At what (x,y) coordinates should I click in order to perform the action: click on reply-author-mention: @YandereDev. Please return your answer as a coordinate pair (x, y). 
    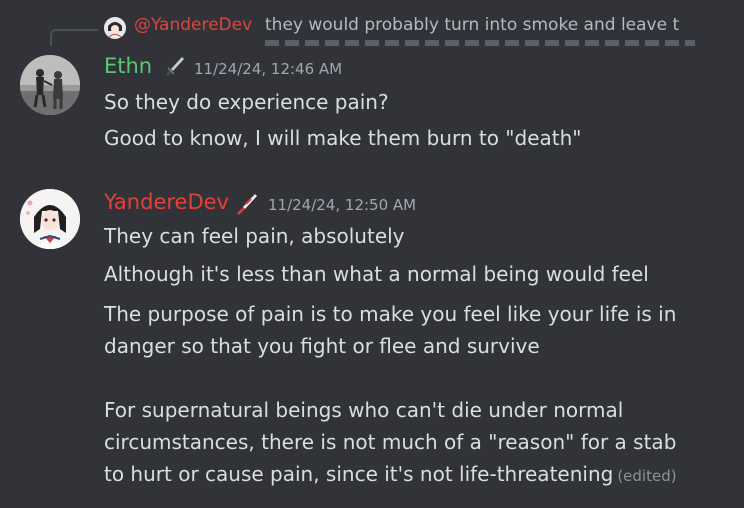
    Looking at the image, I should click on (193, 25).